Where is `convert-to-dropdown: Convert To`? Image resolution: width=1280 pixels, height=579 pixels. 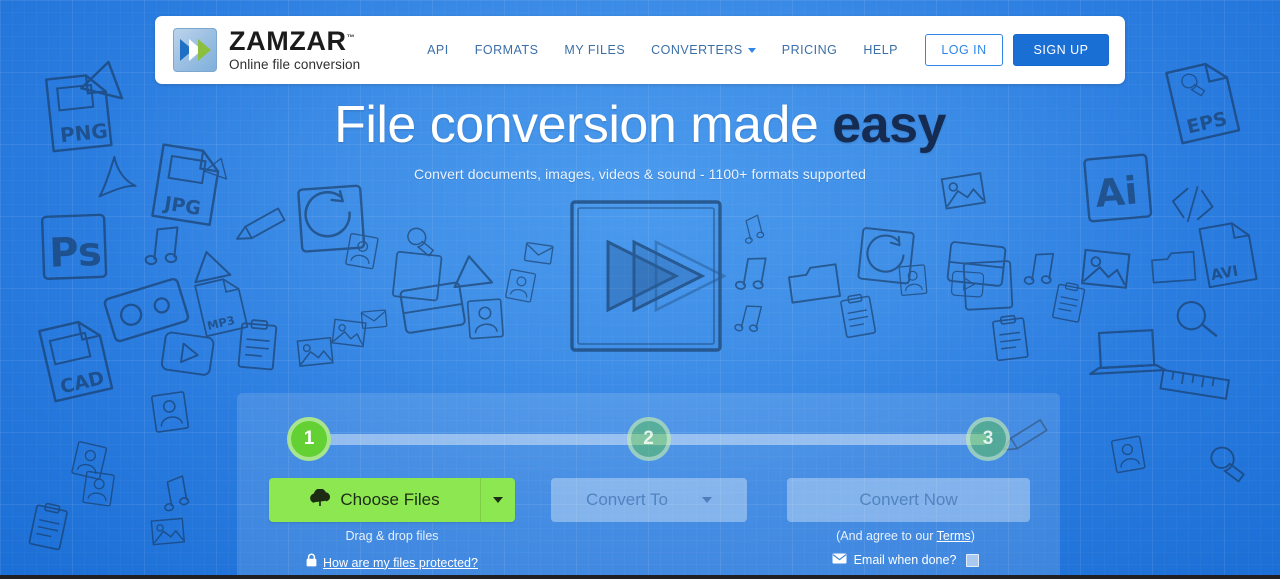
convert-to-dropdown: Convert To is located at coordinates (649, 500).